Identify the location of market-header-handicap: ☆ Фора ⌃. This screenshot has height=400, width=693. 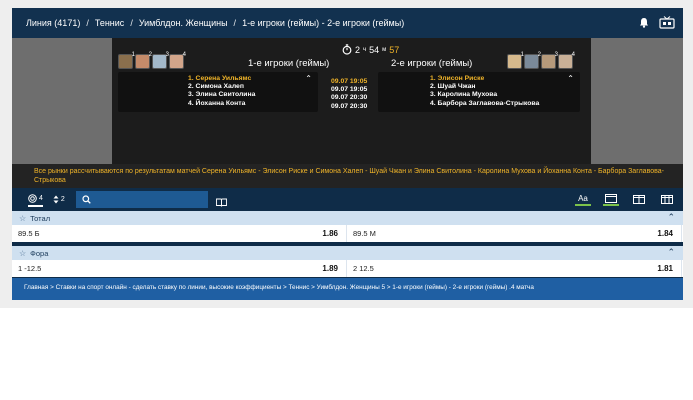
(347, 253).